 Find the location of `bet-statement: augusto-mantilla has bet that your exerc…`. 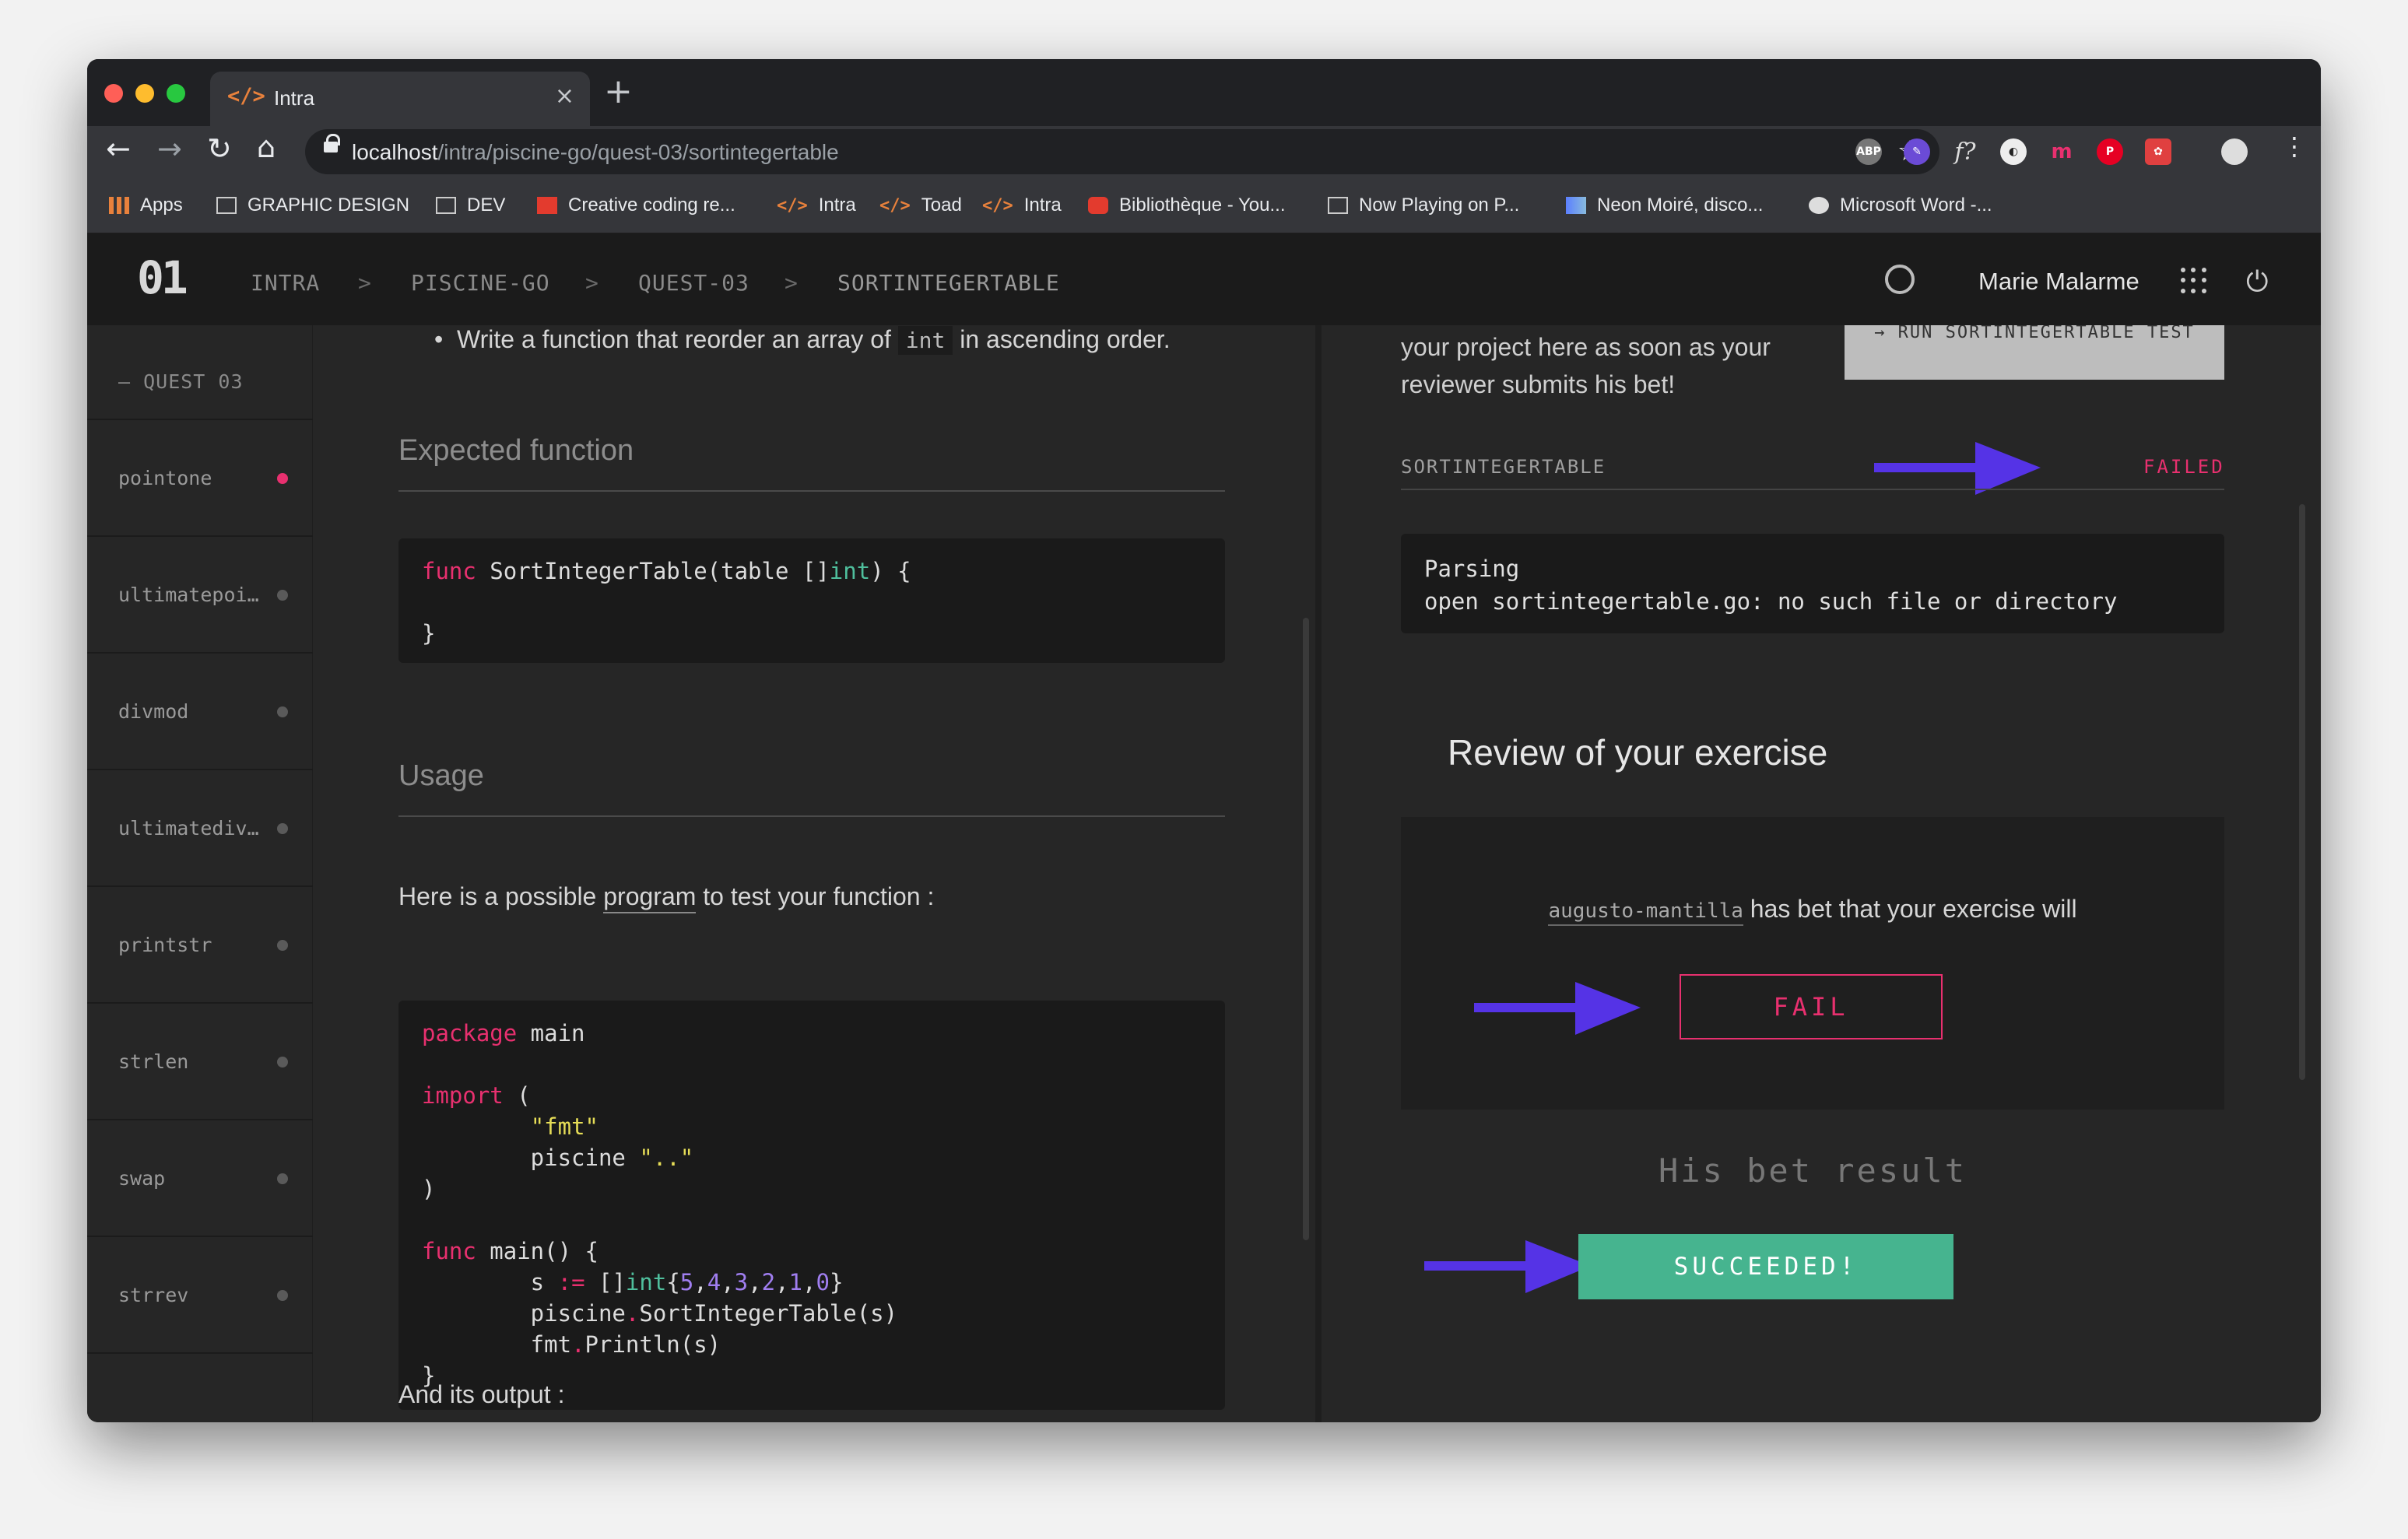

bet-statement: augusto-mantilla has bet that your exerc… is located at coordinates (1813, 910).